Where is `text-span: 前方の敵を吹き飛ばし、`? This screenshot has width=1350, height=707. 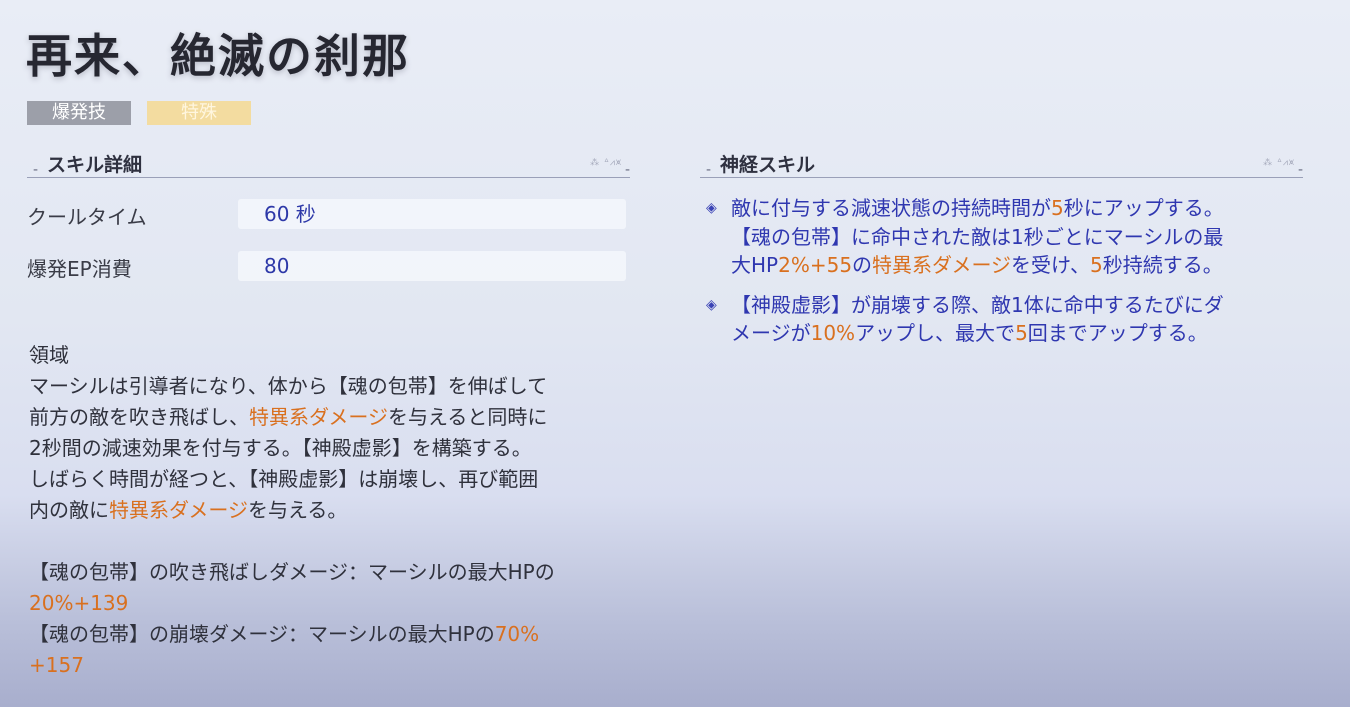 text-span: 前方の敵を吹き飛ばし、 is located at coordinates (139, 417).